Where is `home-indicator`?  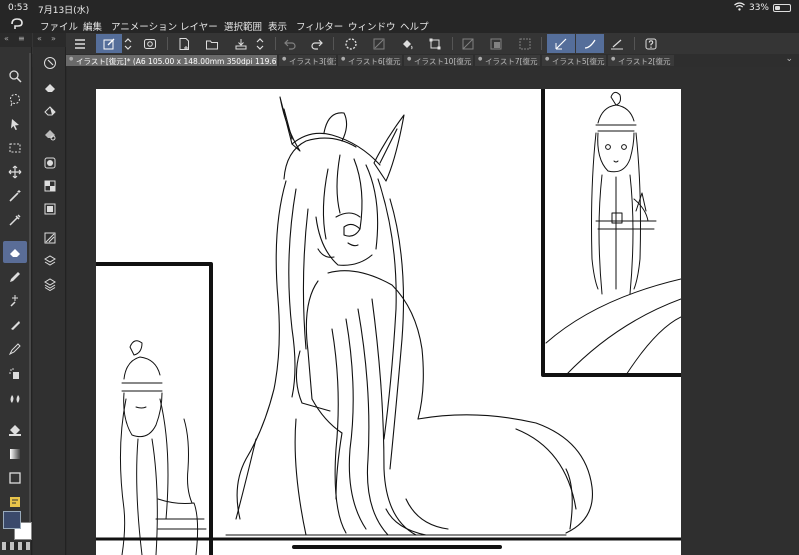
home-indicator is located at coordinates (397, 547).